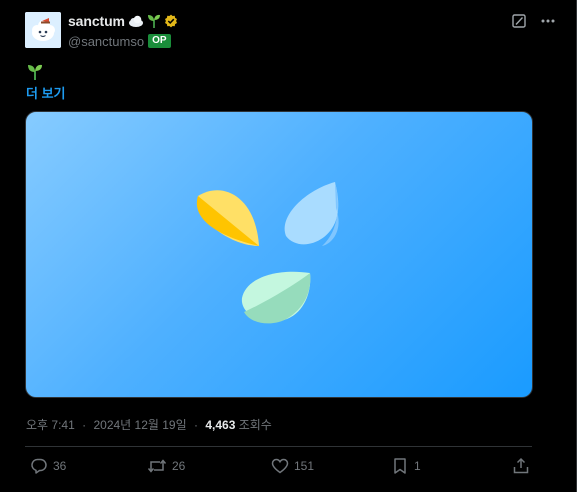  What do you see at coordinates (39, 466) in the screenshot?
I see `reply-icon` at bounding box center [39, 466].